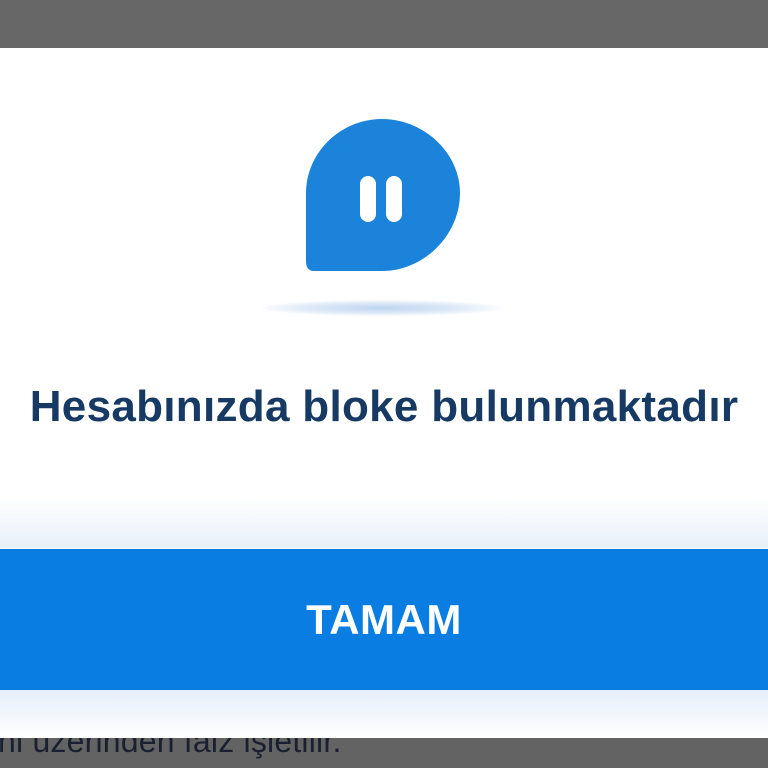 The height and width of the screenshot is (768, 768). I want to click on dialog-message: Hesabınızda bloke bulunmaktadır, so click(384, 406).